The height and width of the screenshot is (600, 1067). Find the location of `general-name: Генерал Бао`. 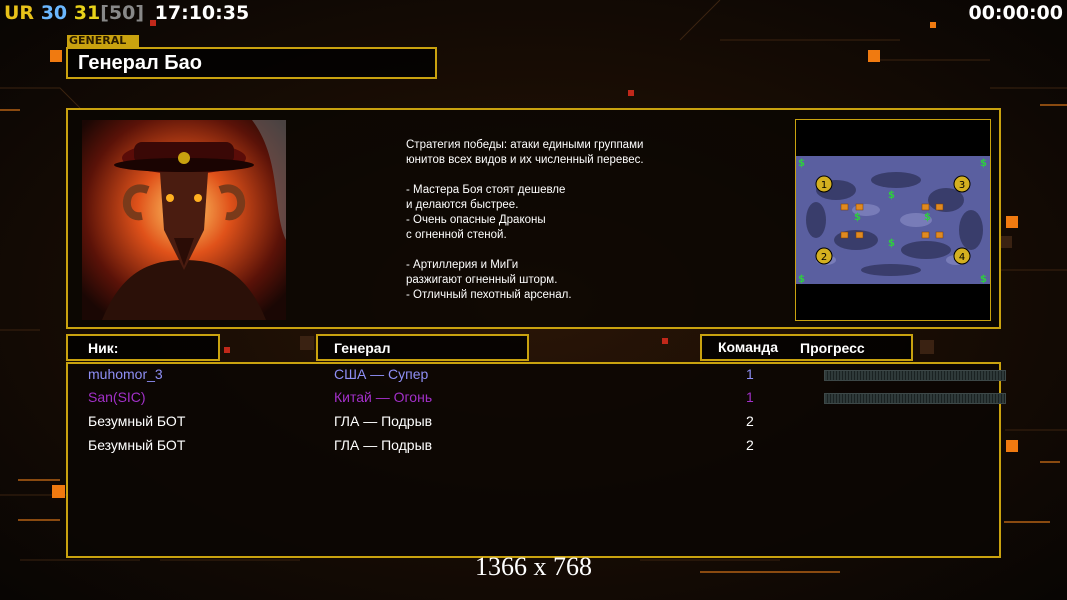

general-name: Генерал Бао is located at coordinates (140, 63).